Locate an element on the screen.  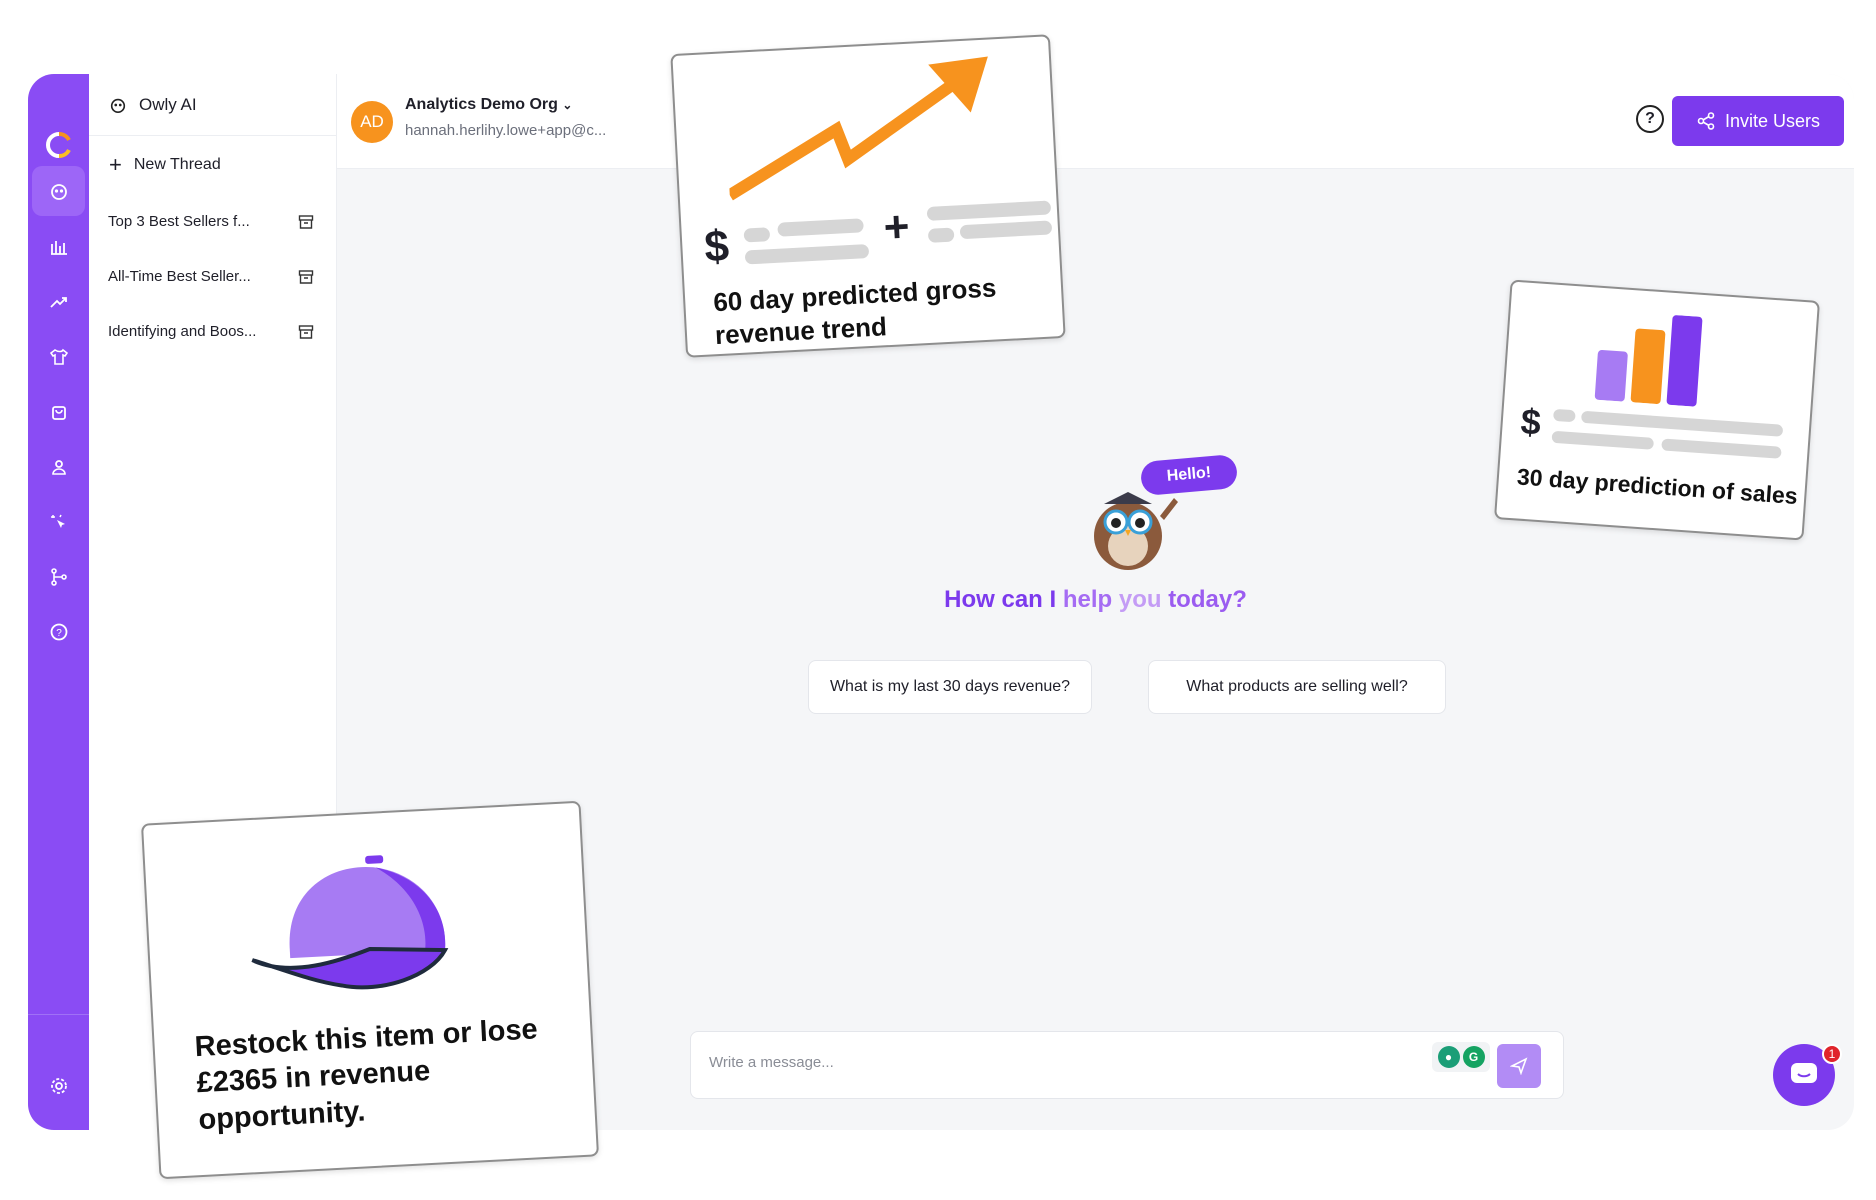
plus-sign: + is located at coordinates (896, 227).